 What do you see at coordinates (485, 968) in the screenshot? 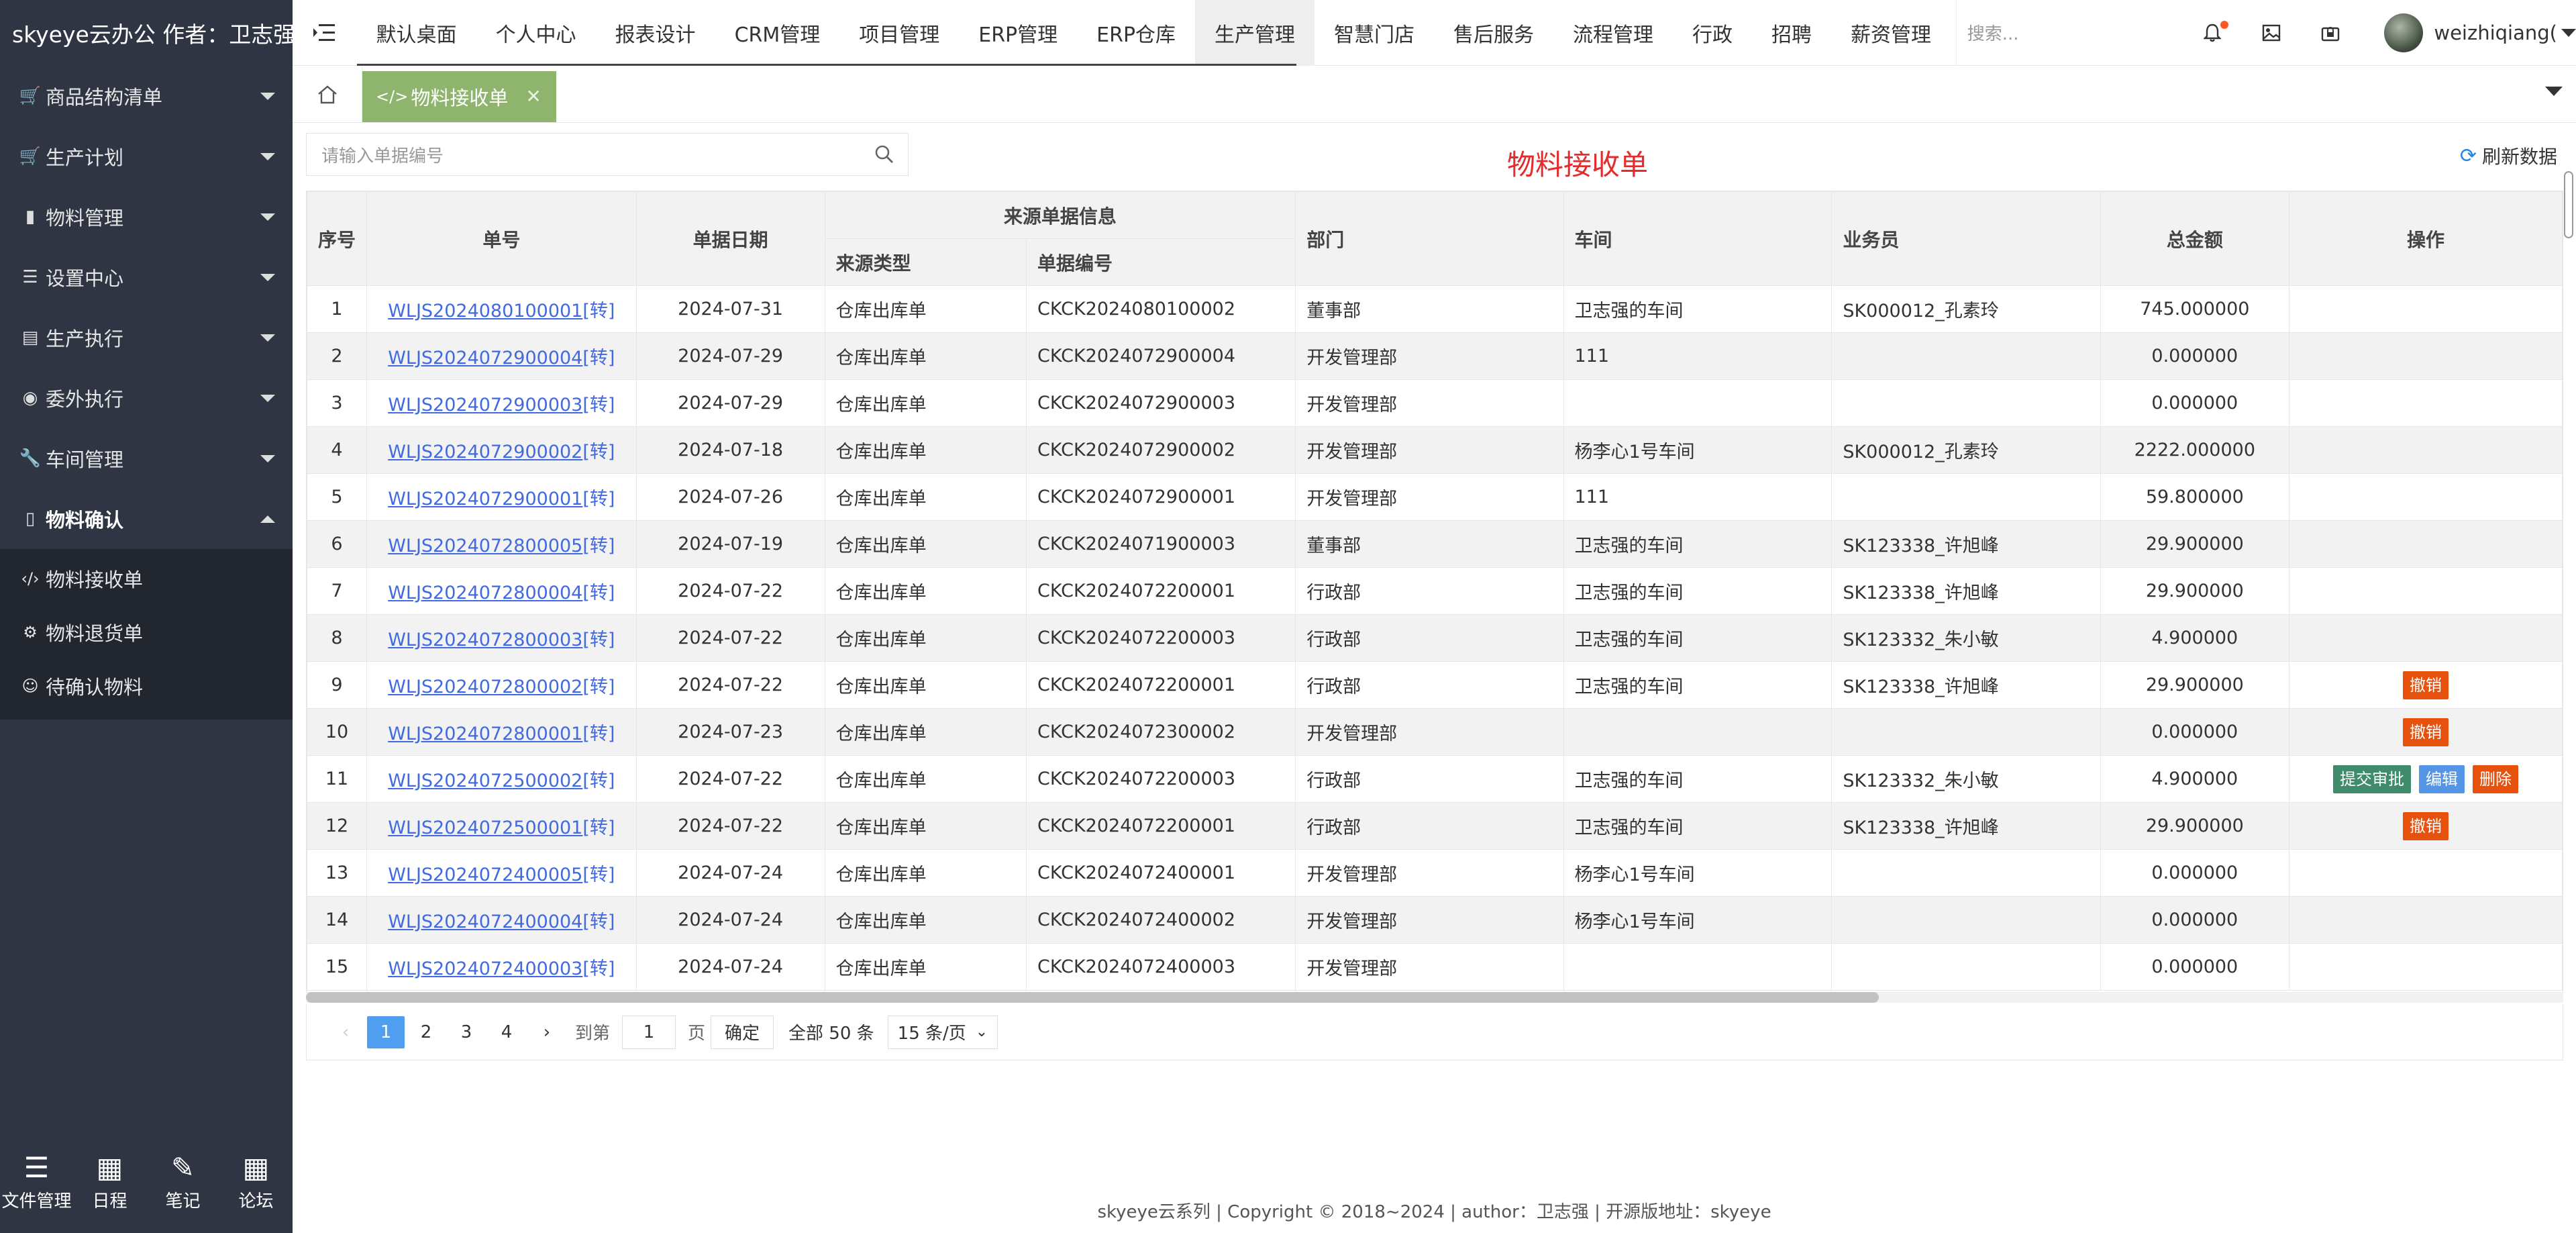
I see `bill-link: WLJS2024072400003` at bounding box center [485, 968].